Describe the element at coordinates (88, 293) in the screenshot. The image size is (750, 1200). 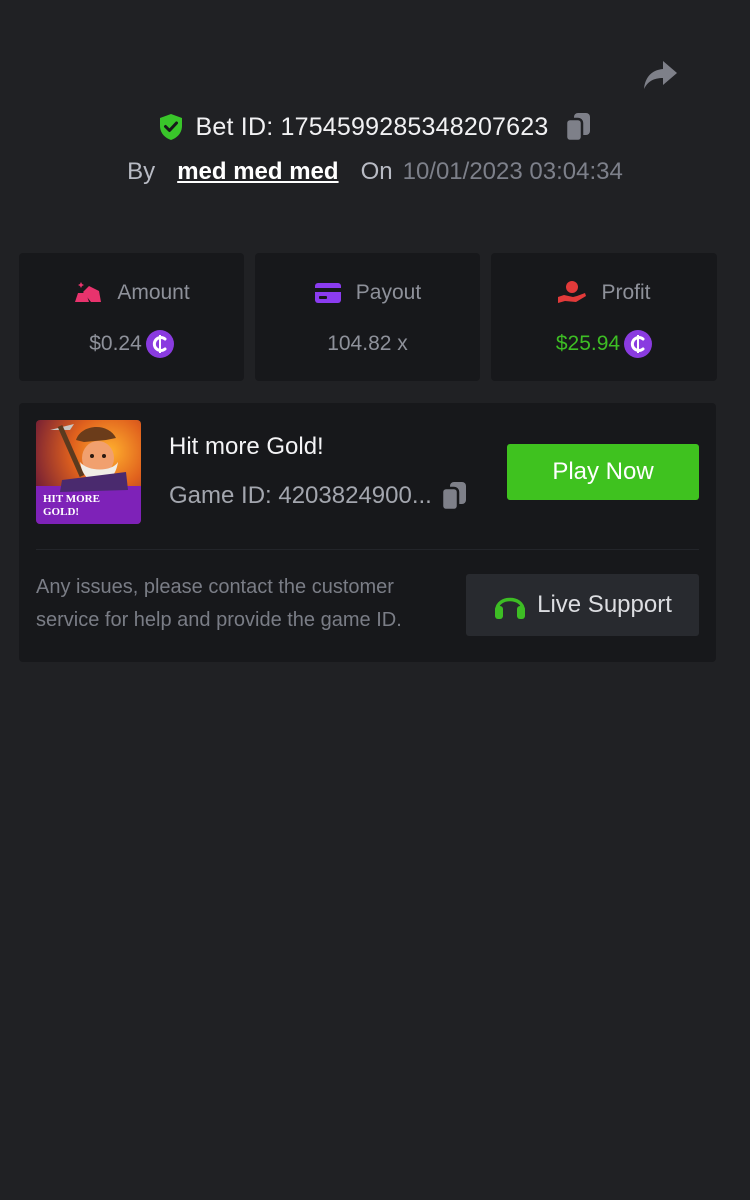
I see `gold-bar-icon` at that location.